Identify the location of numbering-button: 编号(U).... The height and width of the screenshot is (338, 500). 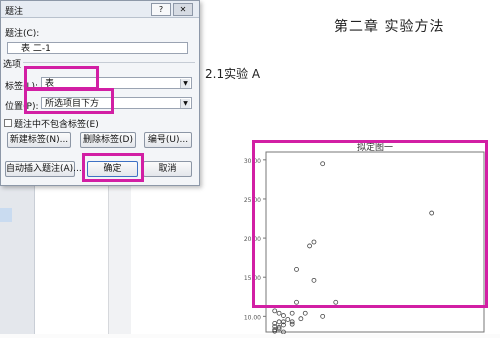
(168, 140).